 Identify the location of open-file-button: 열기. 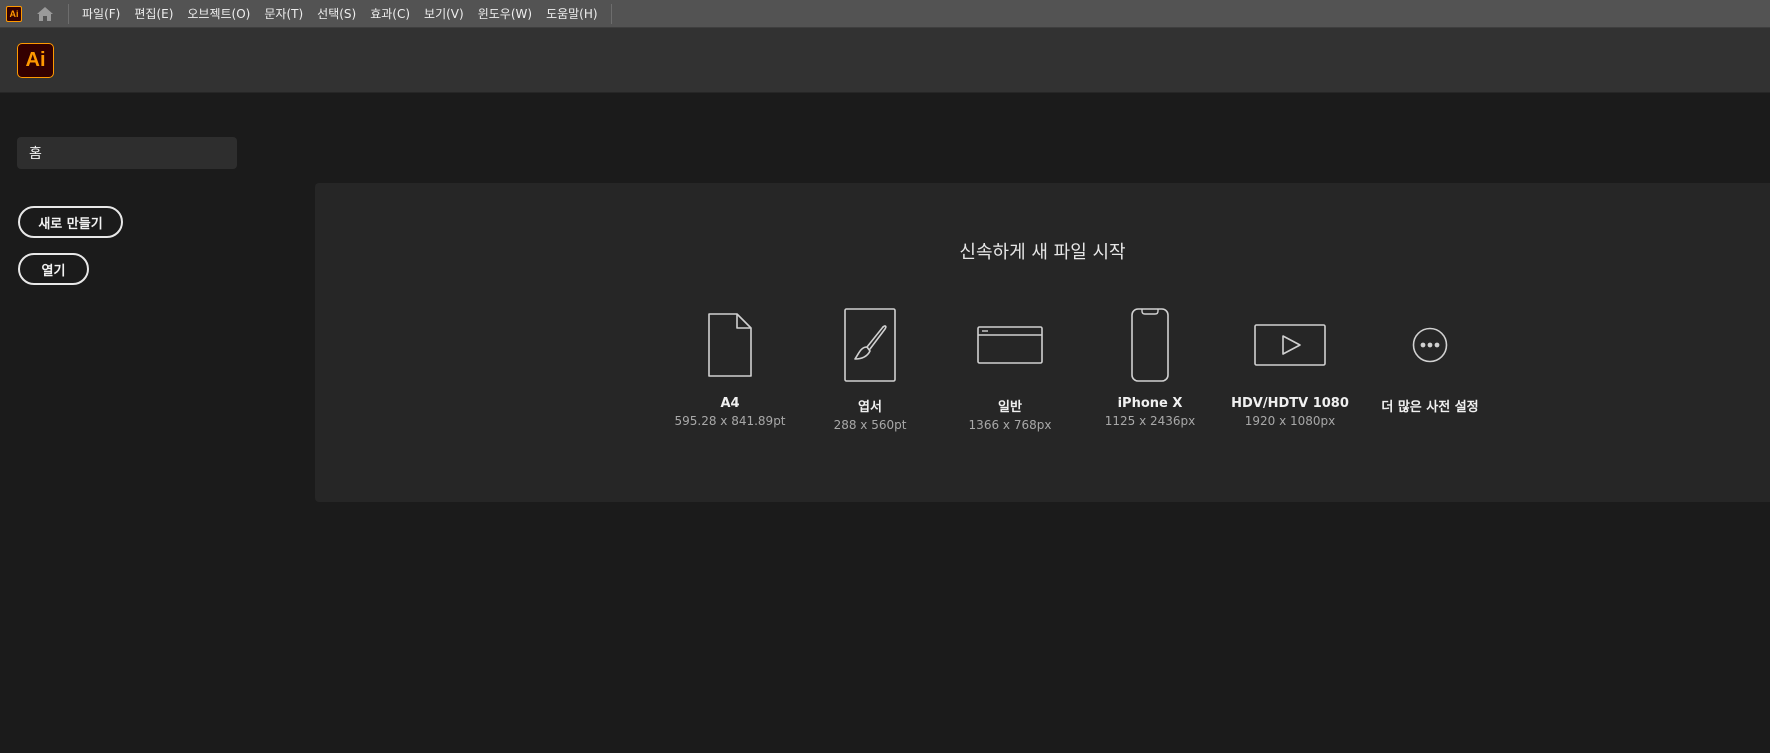
(53, 269).